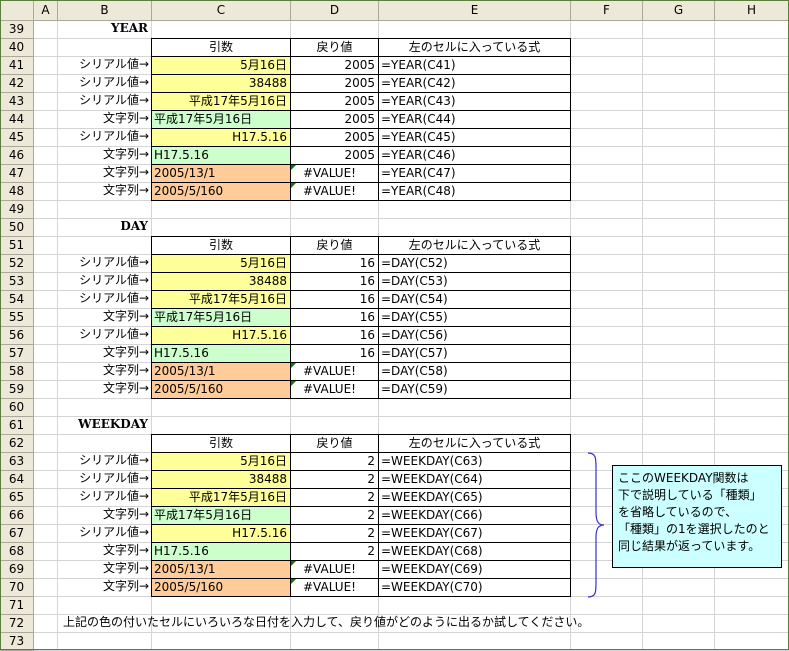  Describe the element at coordinates (17, 606) in the screenshot. I see `row-header: 71` at that location.